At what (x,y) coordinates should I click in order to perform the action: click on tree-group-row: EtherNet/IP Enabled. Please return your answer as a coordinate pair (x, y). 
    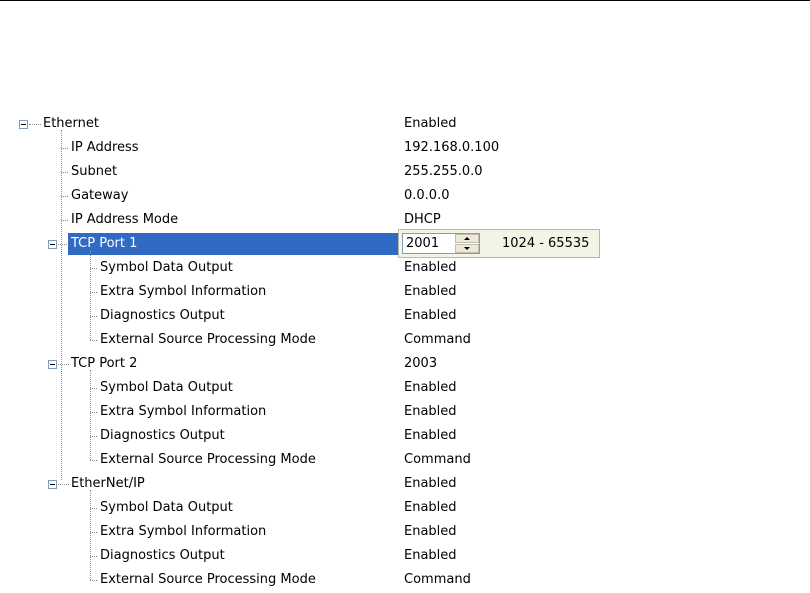
    Looking at the image, I should click on (405, 484).